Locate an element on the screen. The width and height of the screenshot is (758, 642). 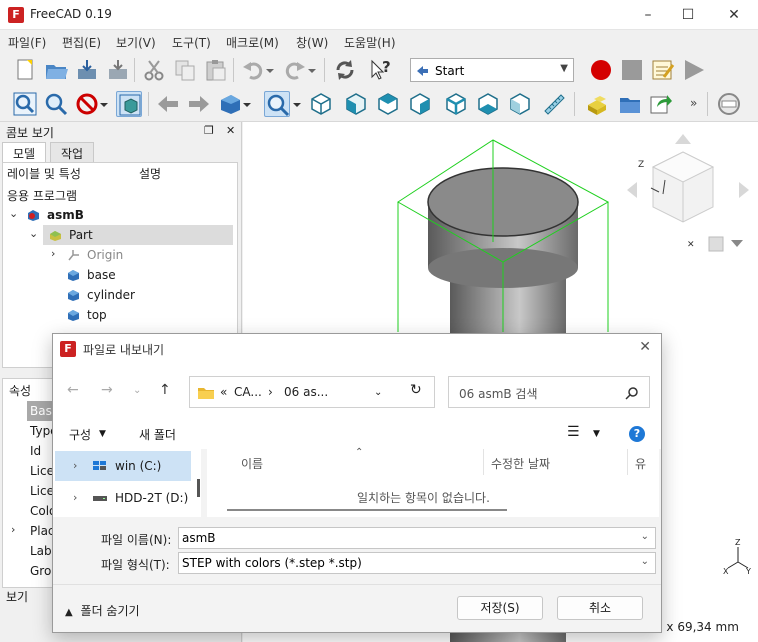
create-part-icon is located at coordinates (598, 104).